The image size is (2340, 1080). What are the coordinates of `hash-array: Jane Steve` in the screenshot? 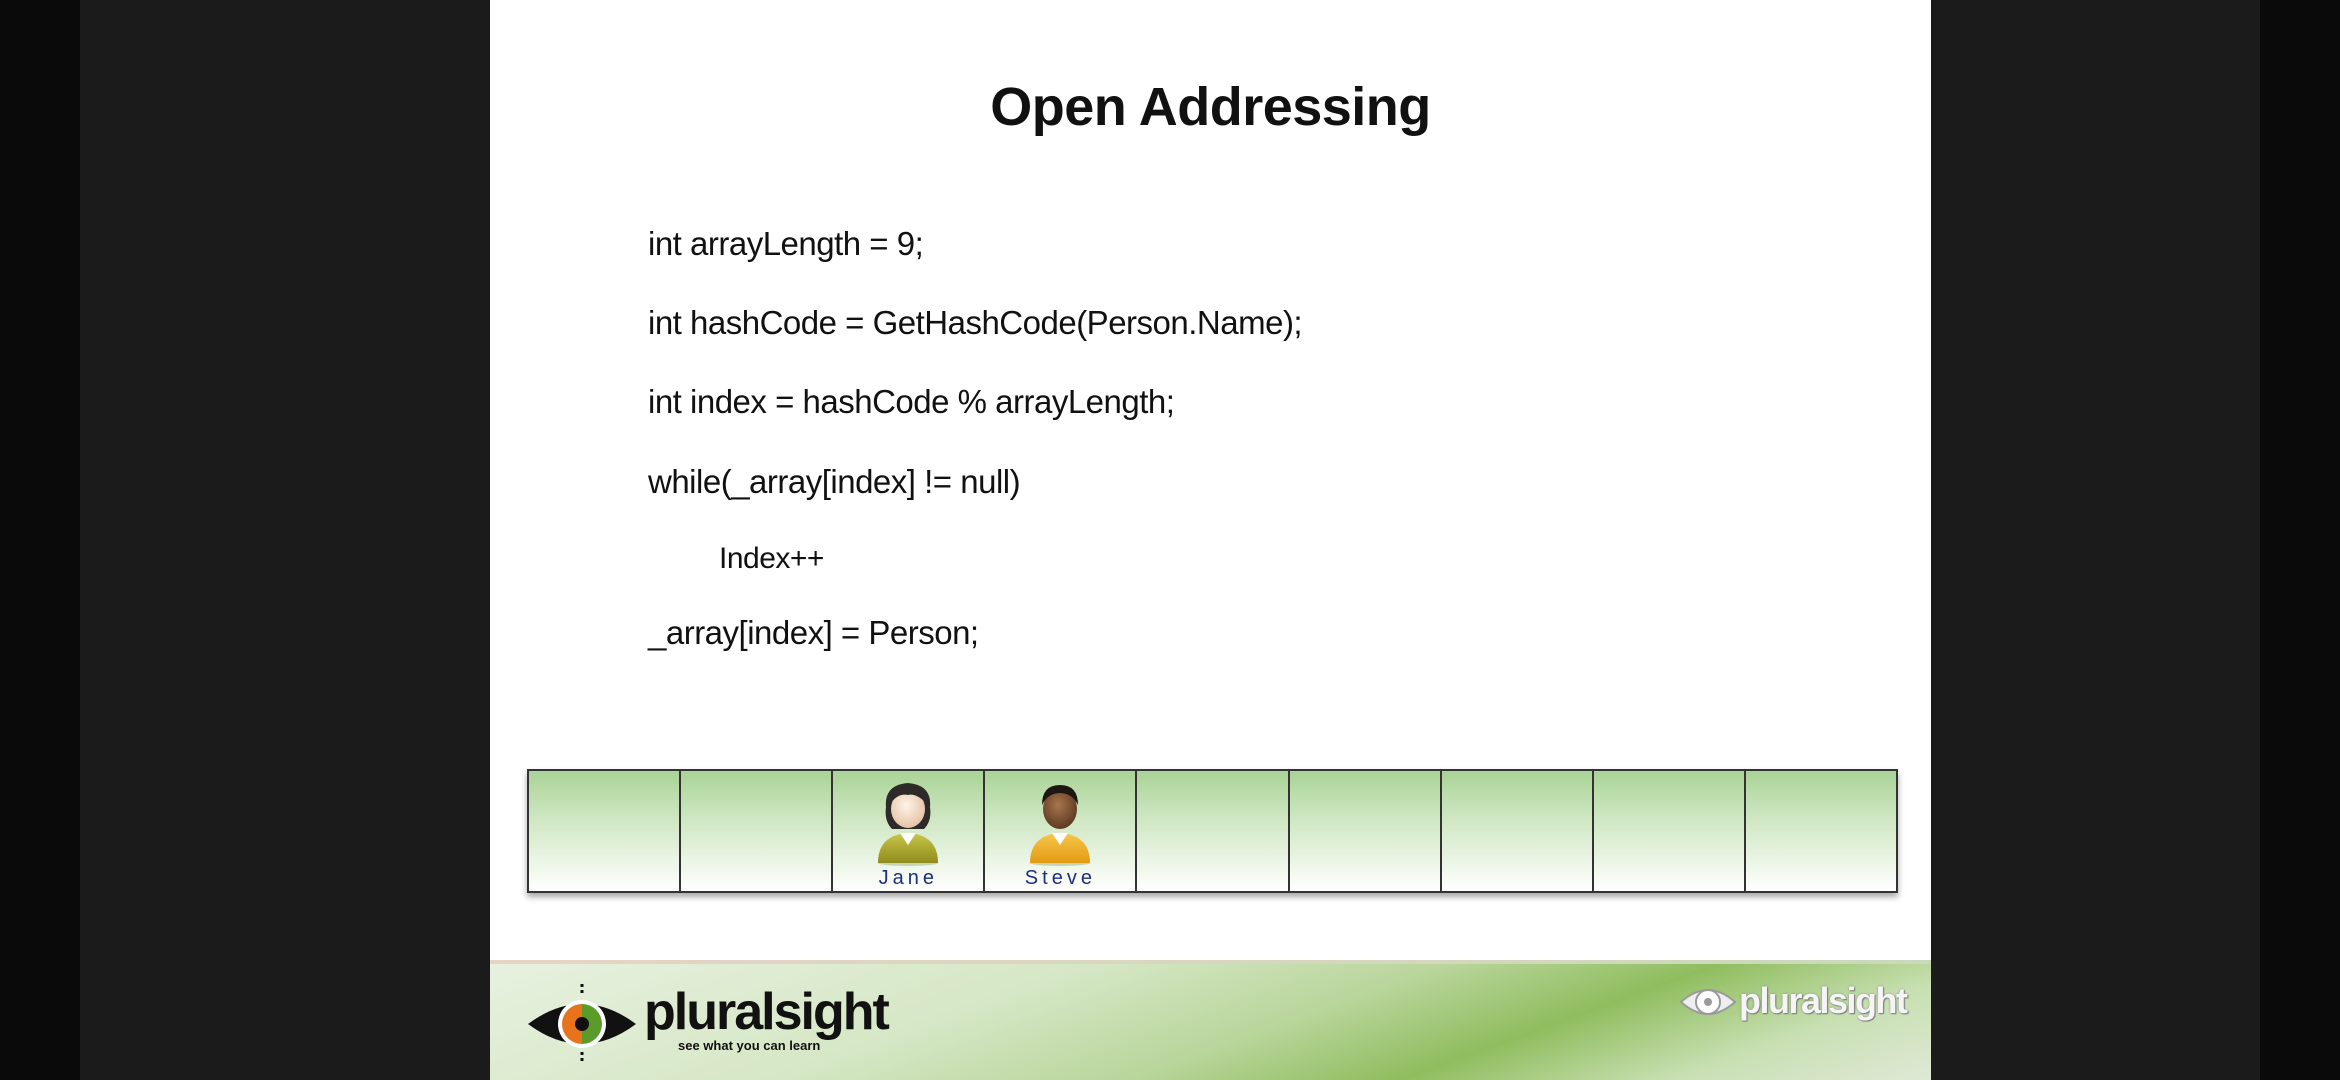 It's located at (1212, 831).